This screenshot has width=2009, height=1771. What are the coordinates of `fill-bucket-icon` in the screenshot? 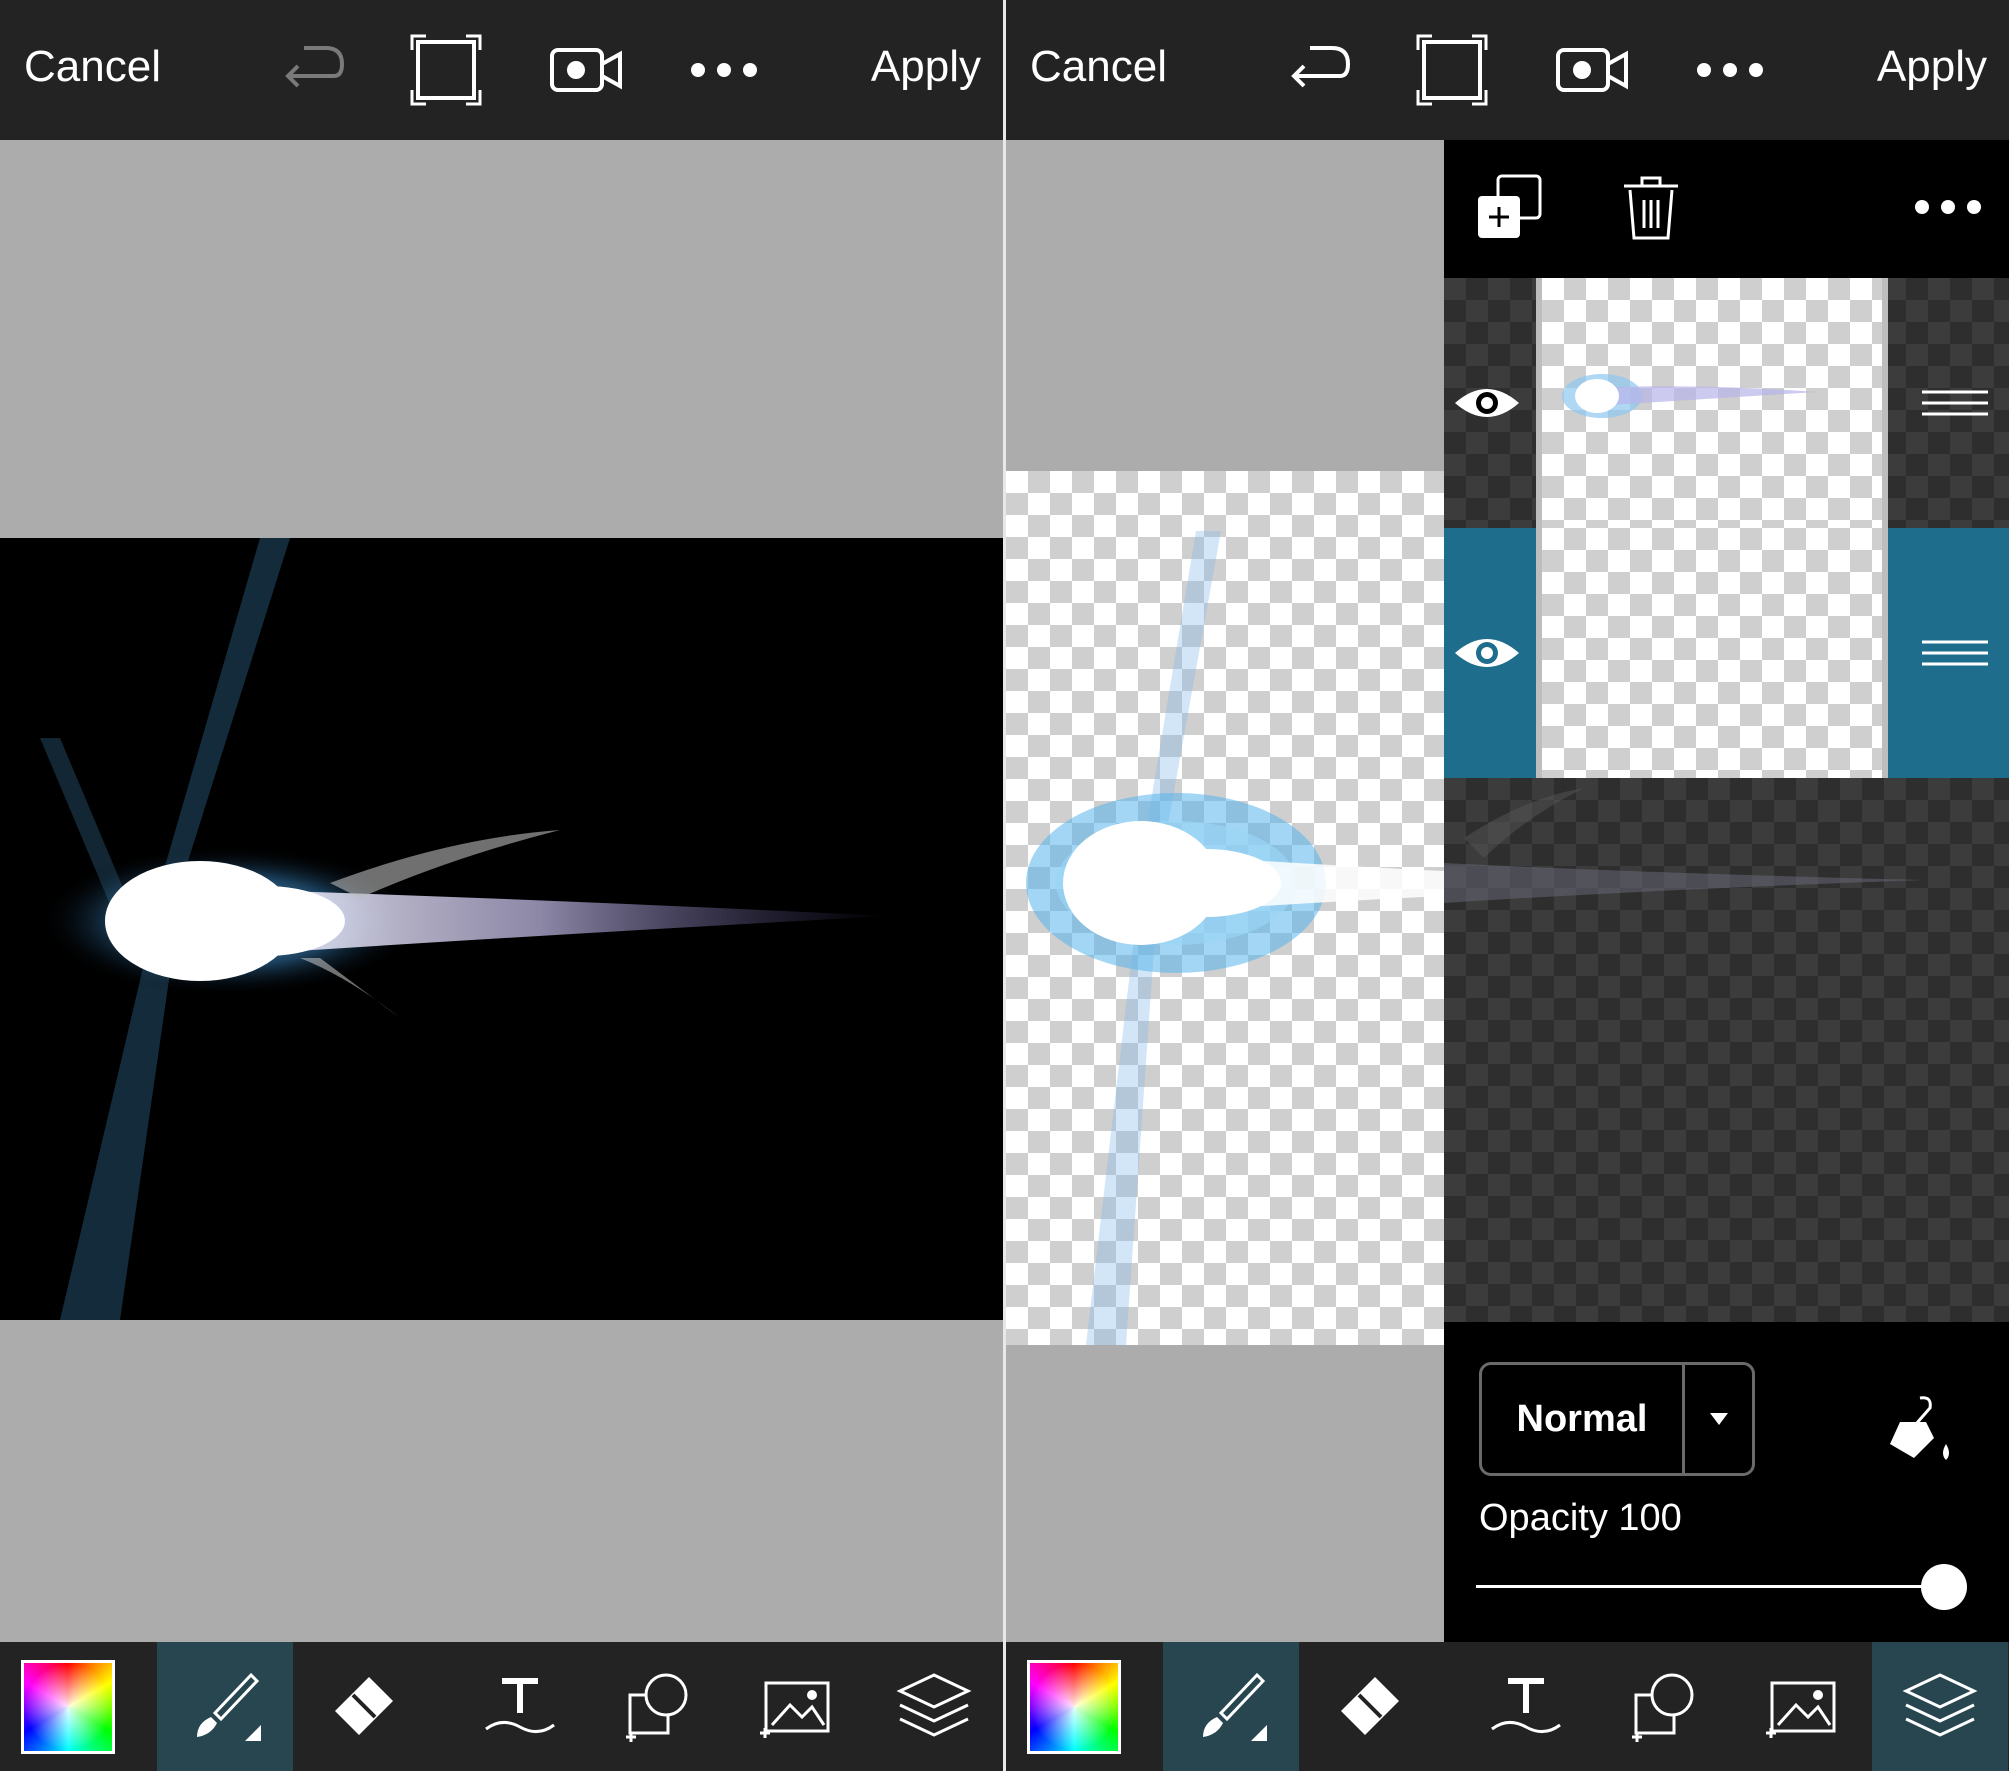 It's located at (1920, 1432).